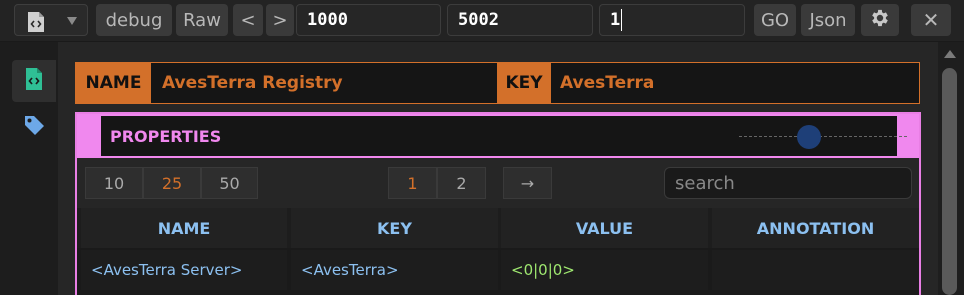 Image resolution: width=964 pixels, height=295 pixels. What do you see at coordinates (280, 20) in the screenshot?
I see `next-button: >` at bounding box center [280, 20].